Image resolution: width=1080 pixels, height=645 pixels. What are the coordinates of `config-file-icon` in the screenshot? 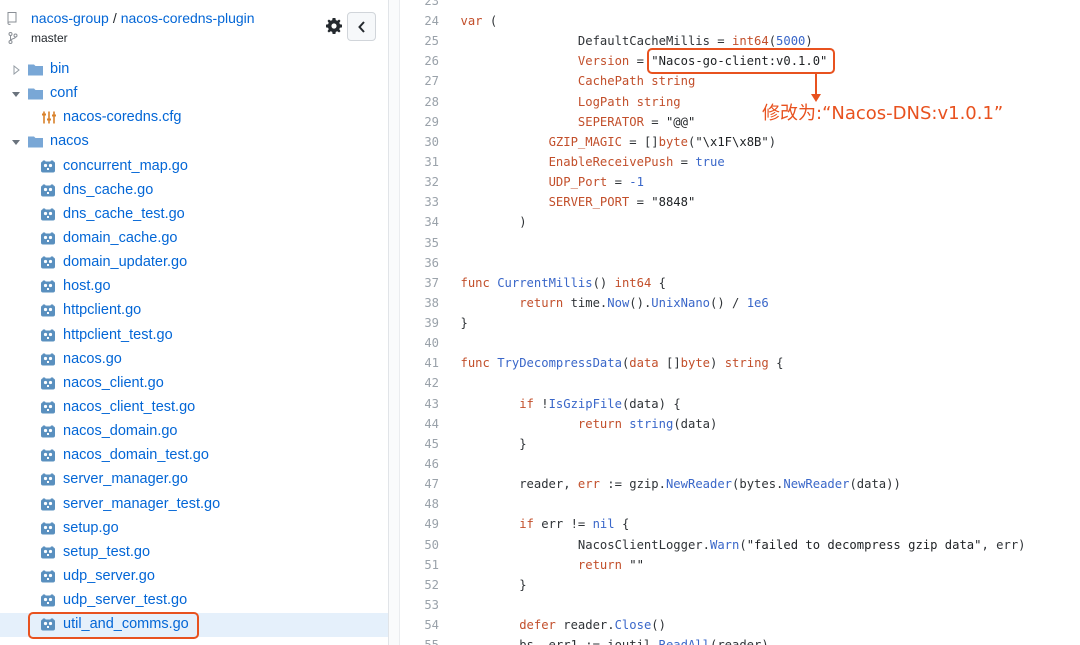 It's located at (49, 117).